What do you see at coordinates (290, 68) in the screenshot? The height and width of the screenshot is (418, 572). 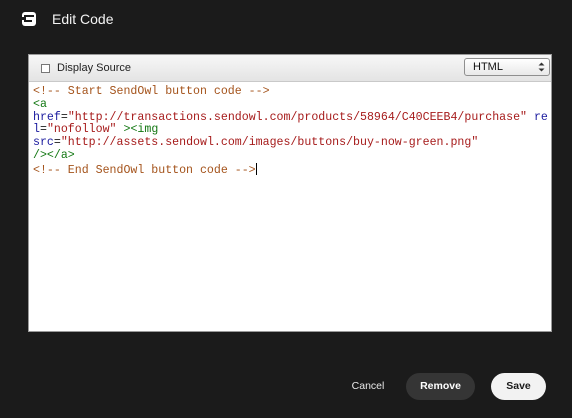 I see `editor-toolbar: Display Source HTML` at bounding box center [290, 68].